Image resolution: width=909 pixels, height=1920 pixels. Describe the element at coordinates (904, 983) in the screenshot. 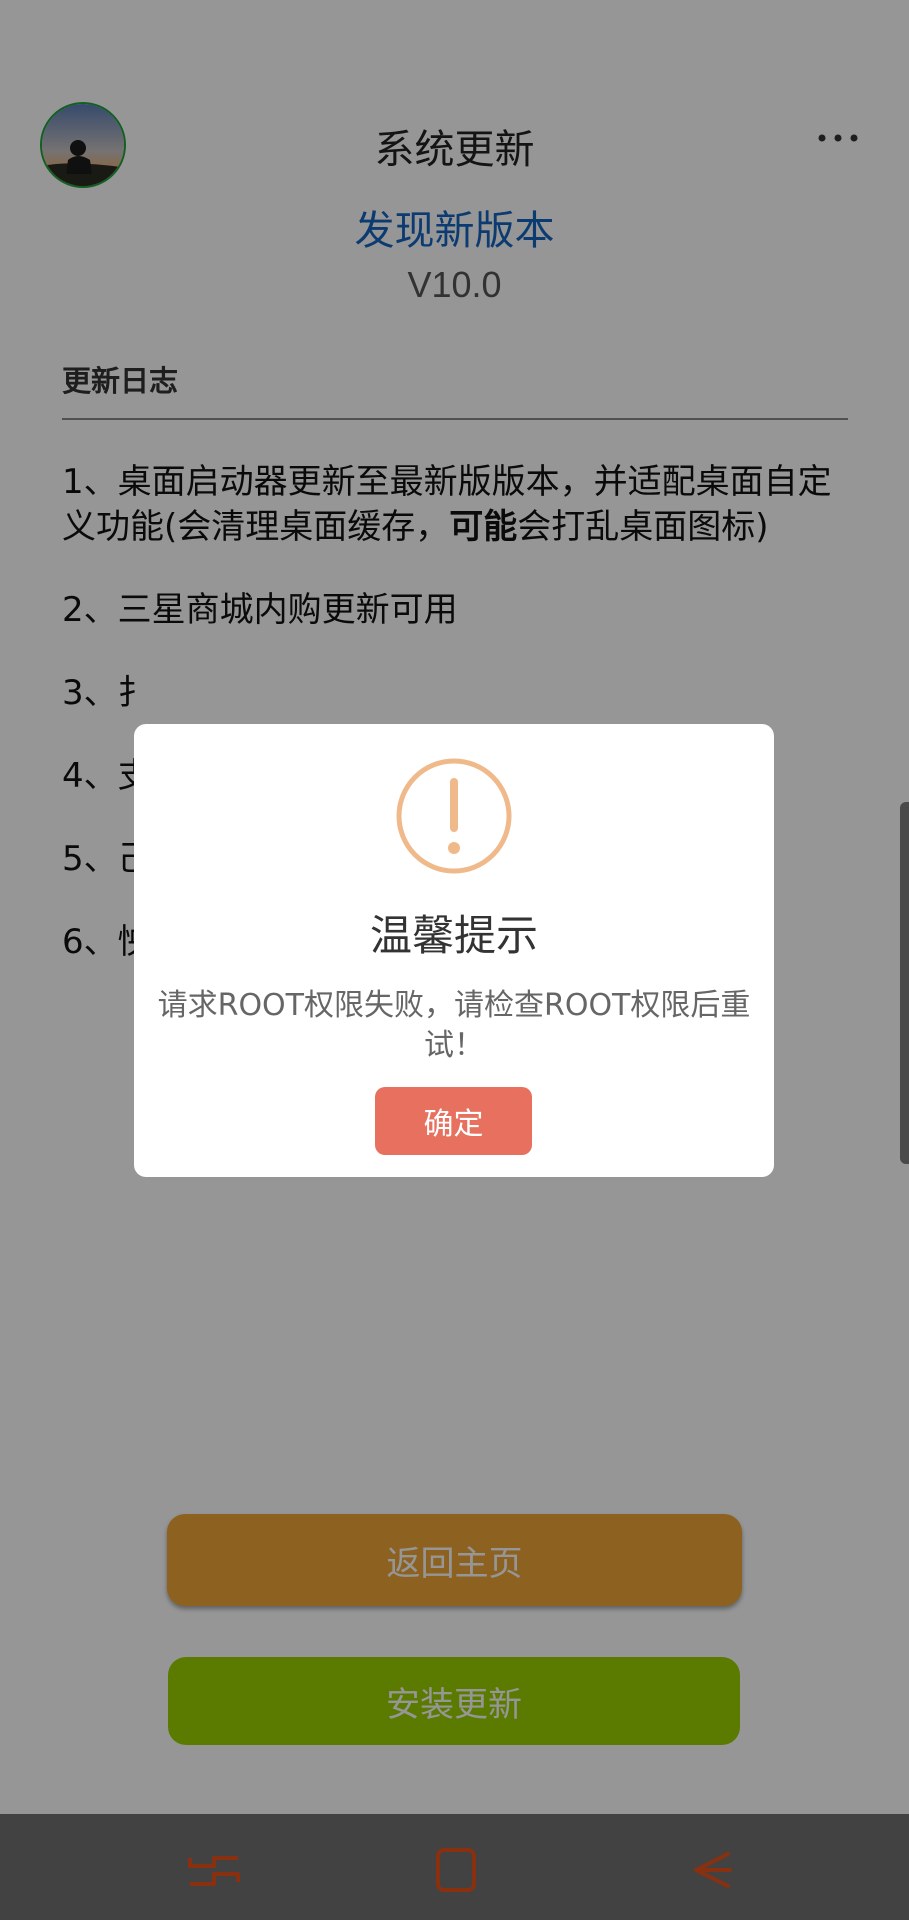

I see `edge-panel-handle` at that location.